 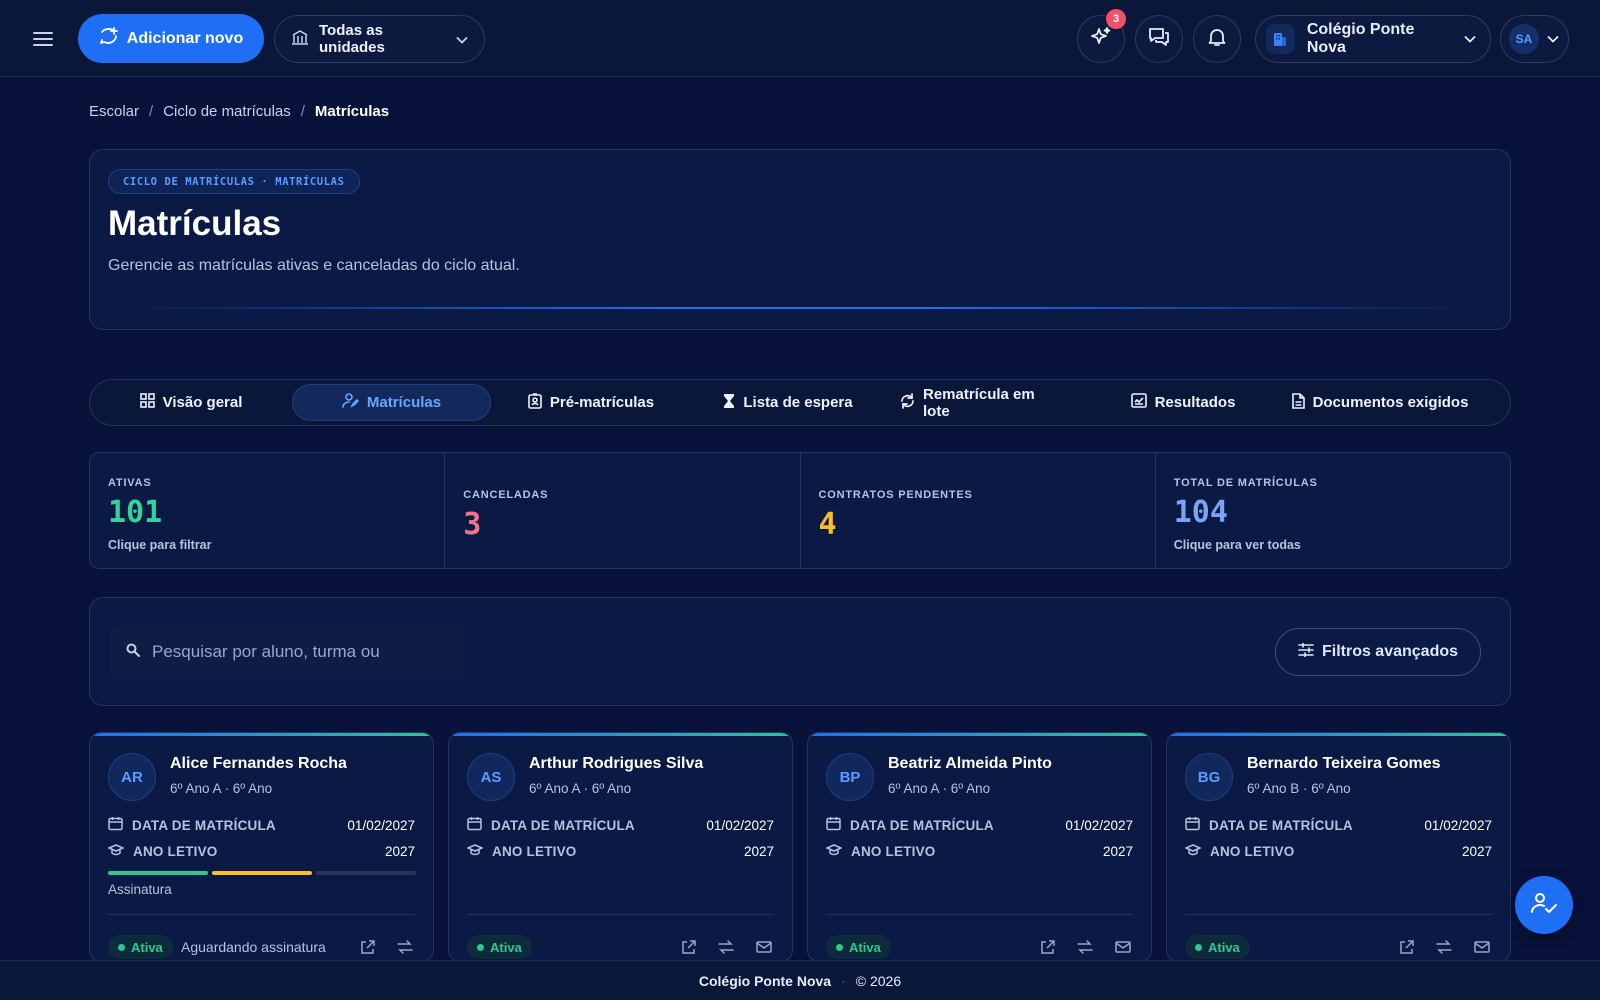 I want to click on units-dropdown: Todas as unidades, so click(x=379, y=39).